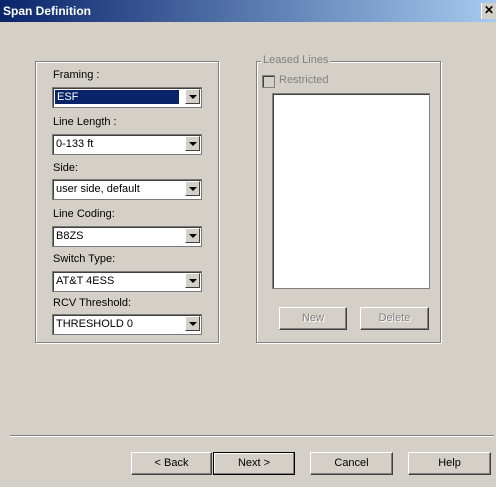 This screenshot has width=496, height=487. I want to click on line-length-label: Line Length :, so click(85, 122).